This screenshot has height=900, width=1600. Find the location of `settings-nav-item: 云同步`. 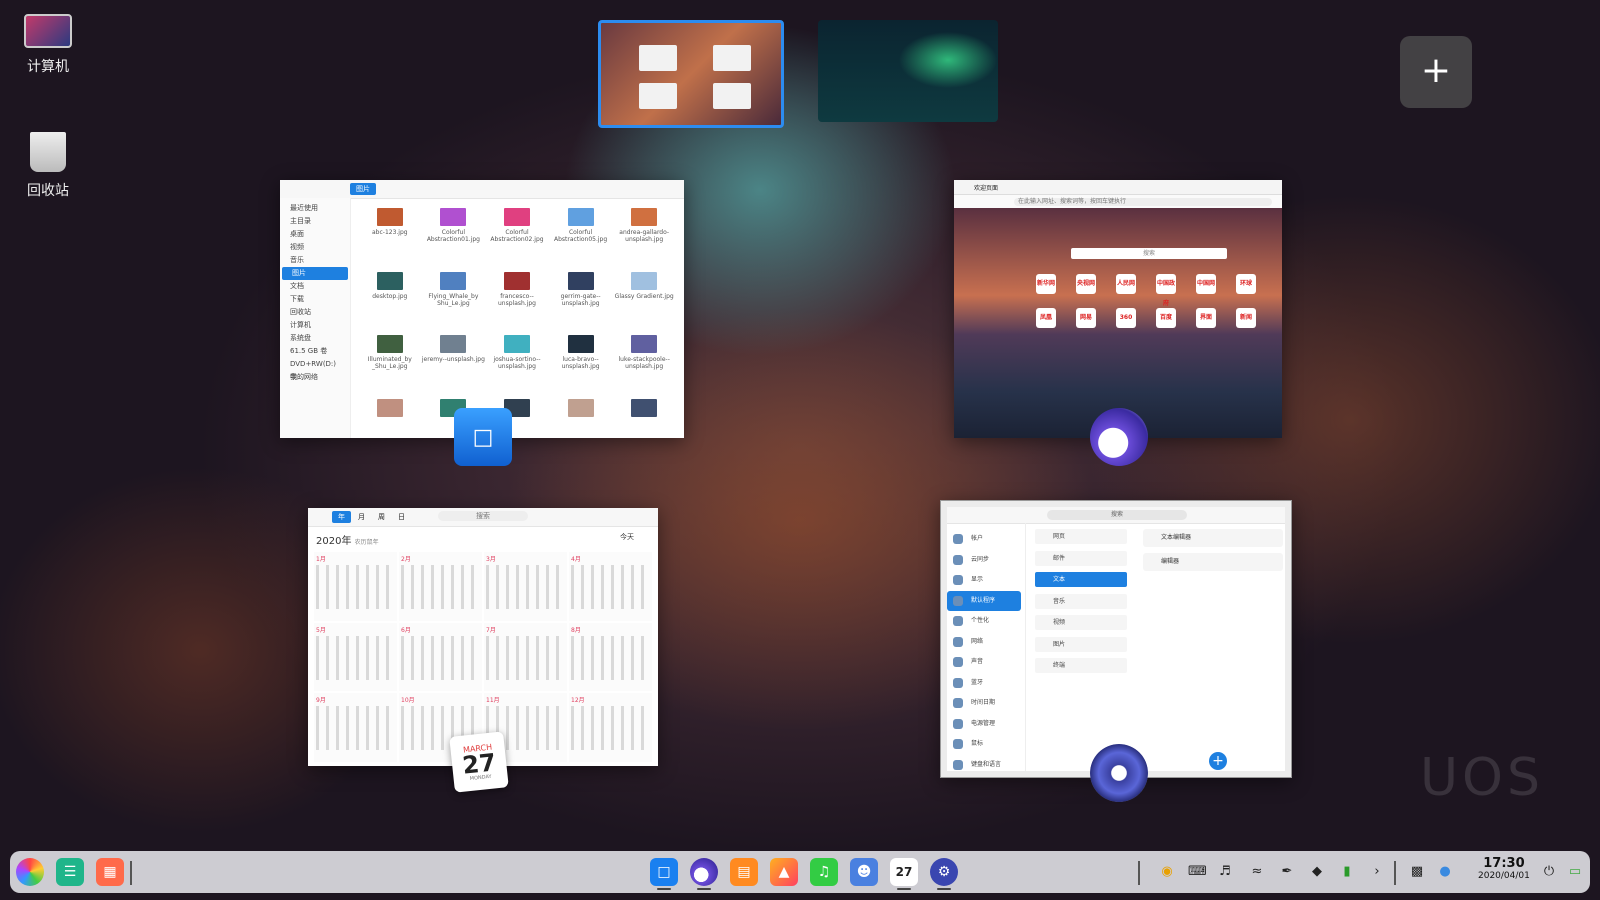

settings-nav-item: 云同步 is located at coordinates (986, 560).